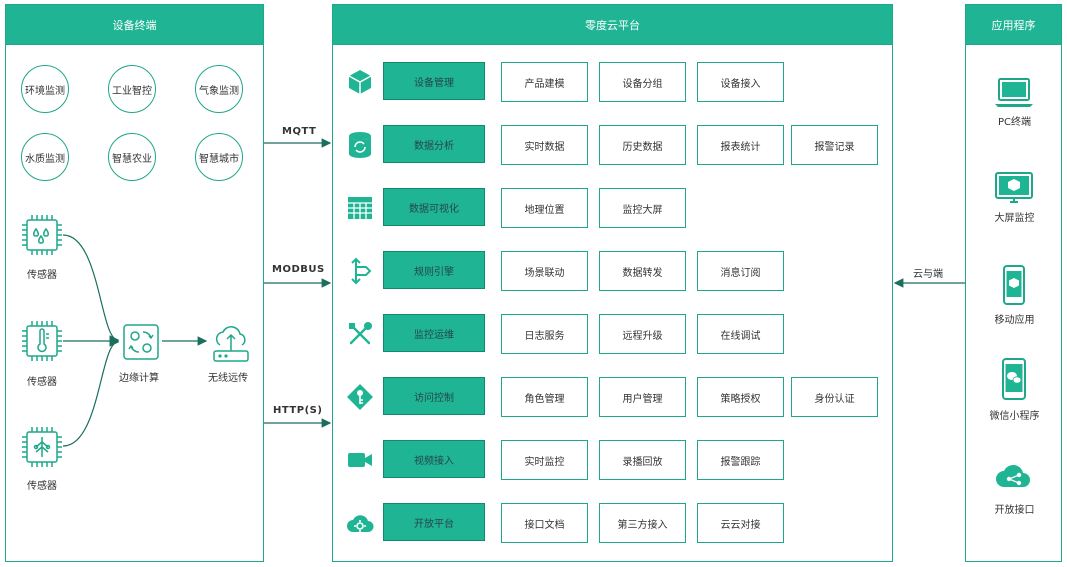 The height and width of the screenshot is (567, 1067). I want to click on sensor-temperature-icon, so click(42, 341).